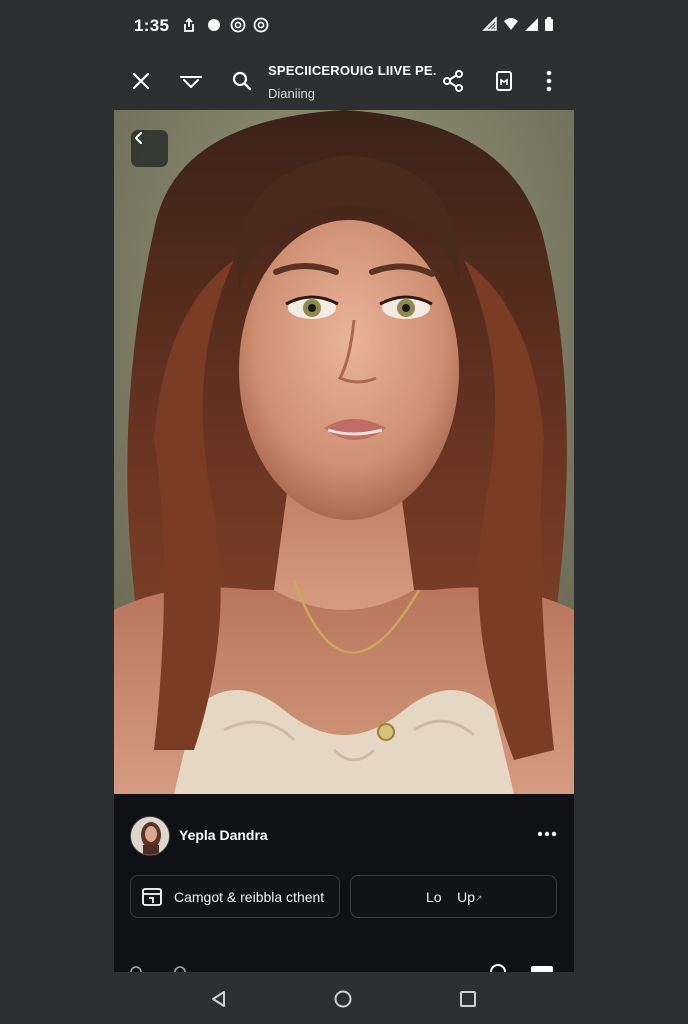 This screenshot has height=1024, width=688. Describe the element at coordinates (549, 24) in the screenshot. I see `battery-icon` at that location.